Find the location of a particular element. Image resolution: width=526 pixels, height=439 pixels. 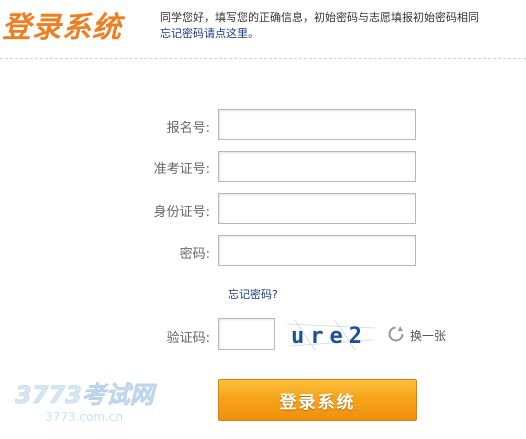

password-input is located at coordinates (317, 250).